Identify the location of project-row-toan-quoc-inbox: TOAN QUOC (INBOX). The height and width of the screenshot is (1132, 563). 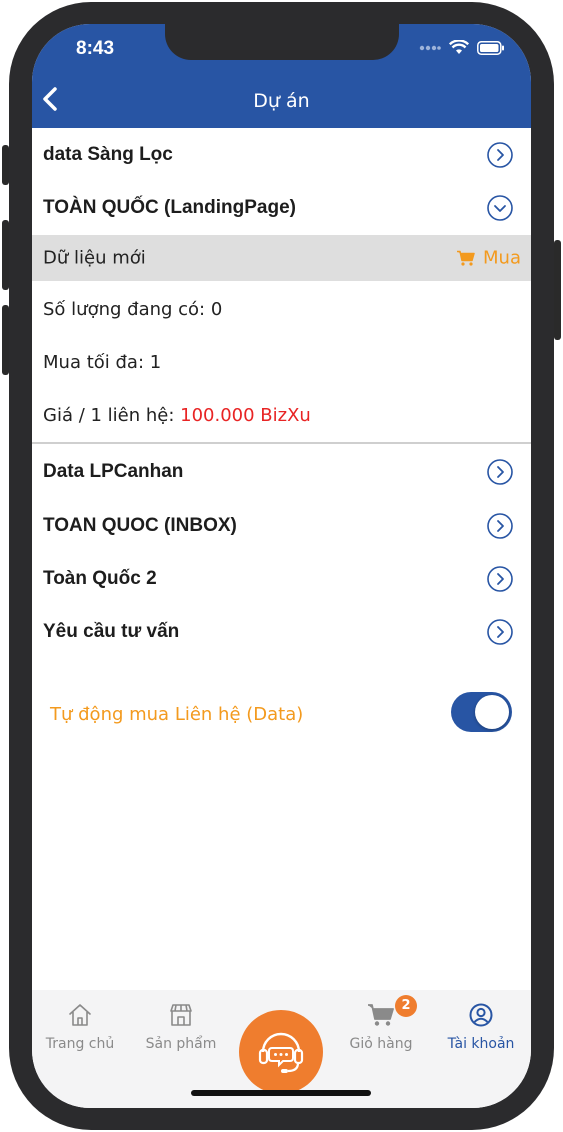
(281, 525).